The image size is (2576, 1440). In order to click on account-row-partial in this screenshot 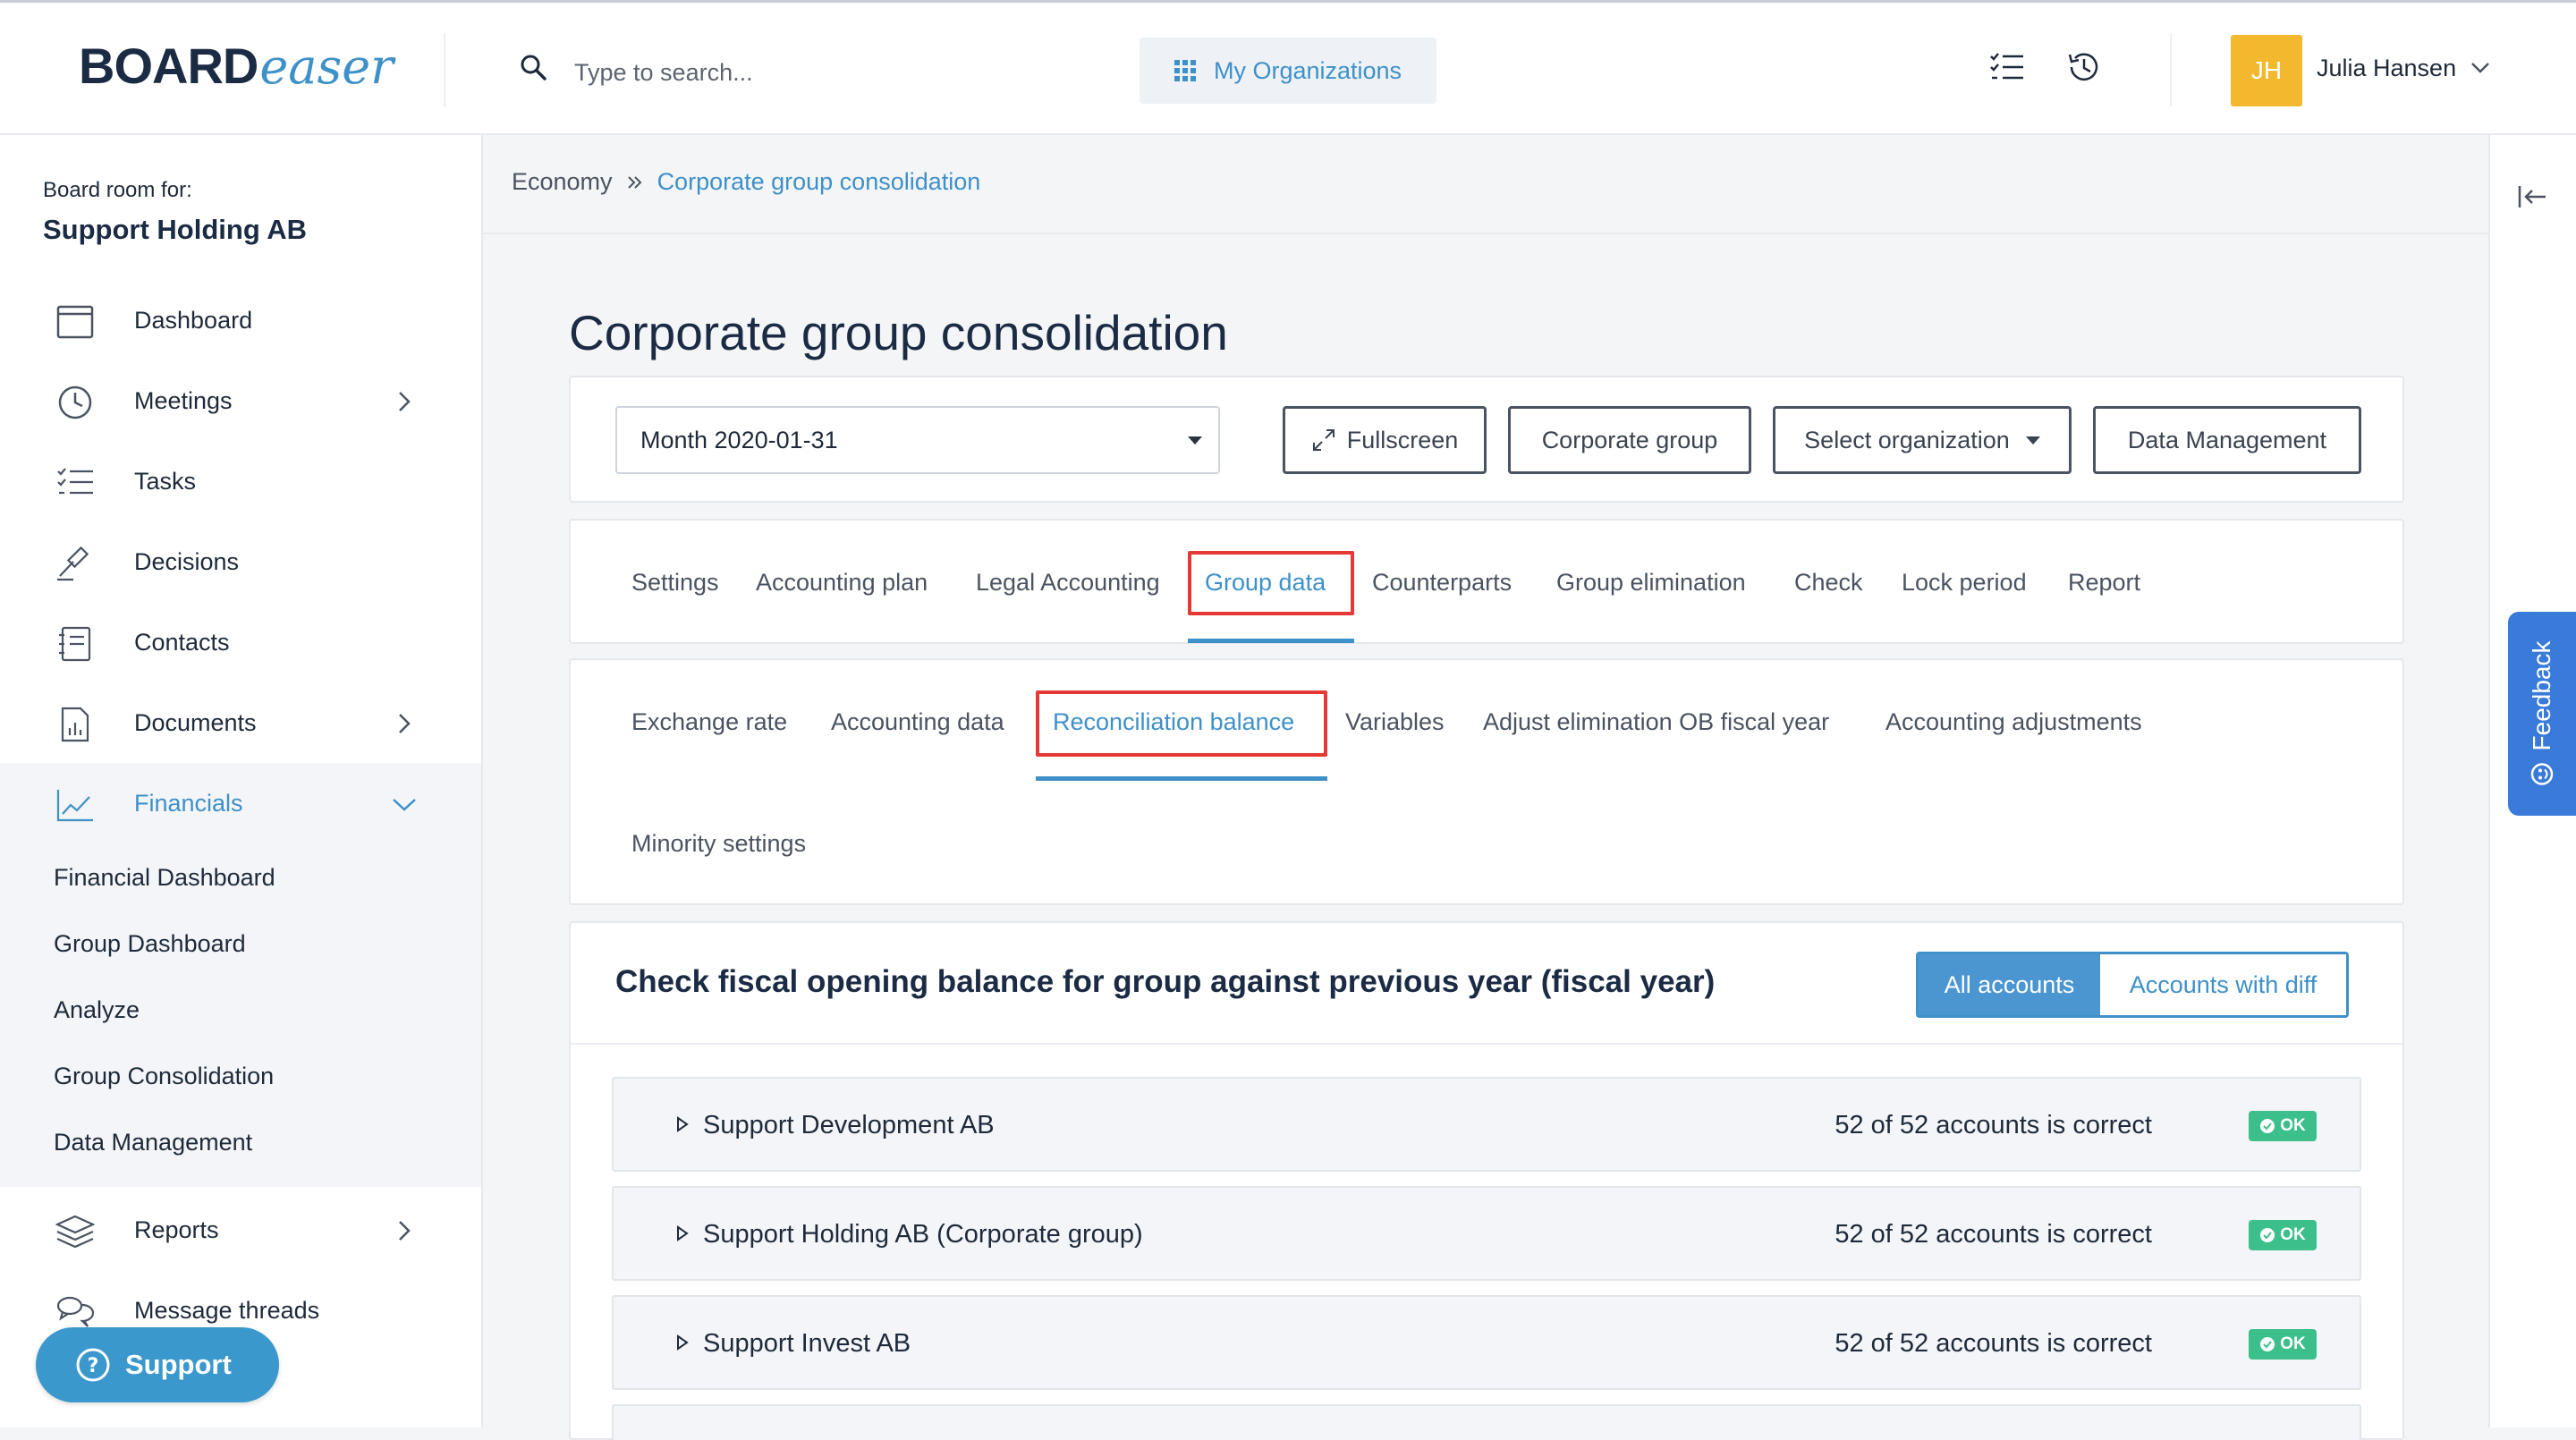, I will do `click(1486, 1422)`.